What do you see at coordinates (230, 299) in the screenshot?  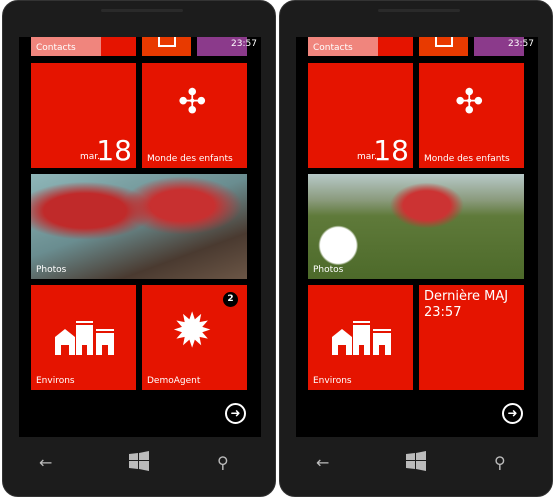 I see `notification-badge: 2` at bounding box center [230, 299].